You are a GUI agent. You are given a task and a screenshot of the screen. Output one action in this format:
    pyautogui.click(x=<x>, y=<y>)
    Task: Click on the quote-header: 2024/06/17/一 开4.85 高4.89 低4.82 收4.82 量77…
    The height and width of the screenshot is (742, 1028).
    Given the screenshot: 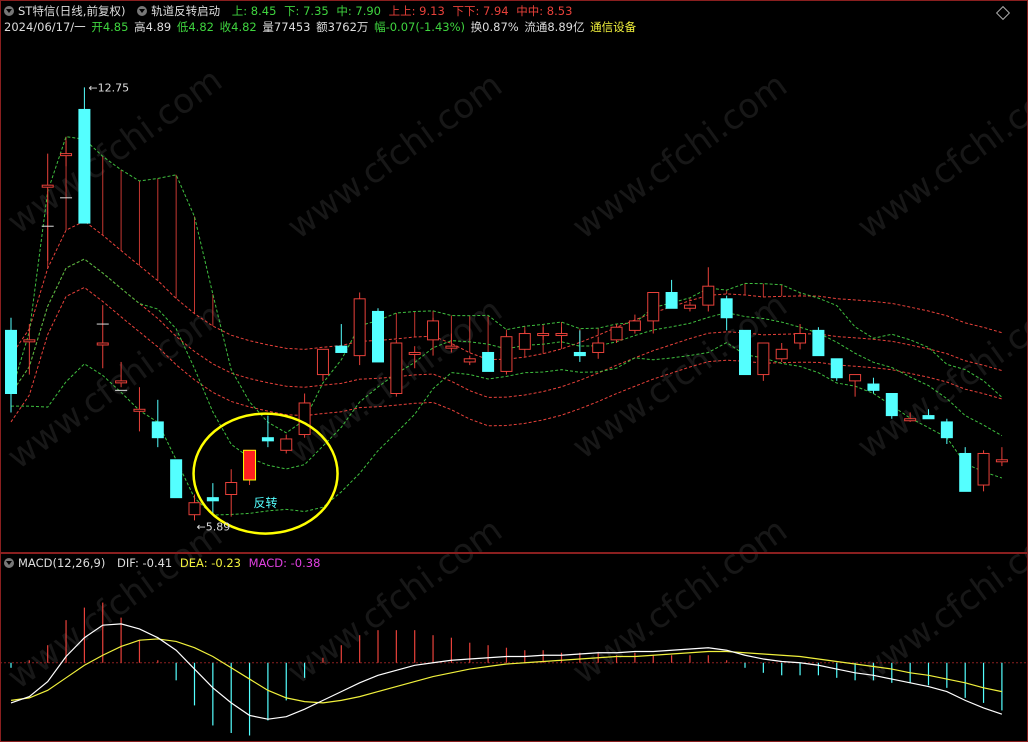 What is the action you would take?
    pyautogui.click(x=322, y=27)
    